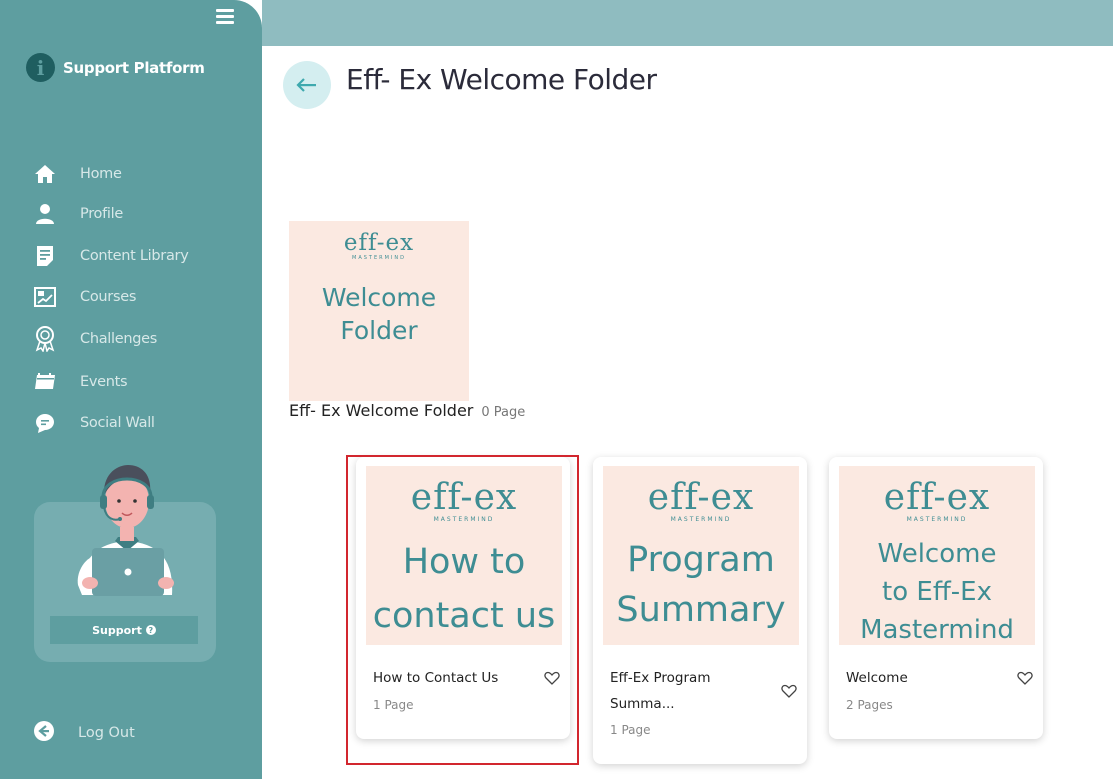 This screenshot has height=779, width=1113. I want to click on sidebar-item-challenges: Challenges, so click(133, 339).